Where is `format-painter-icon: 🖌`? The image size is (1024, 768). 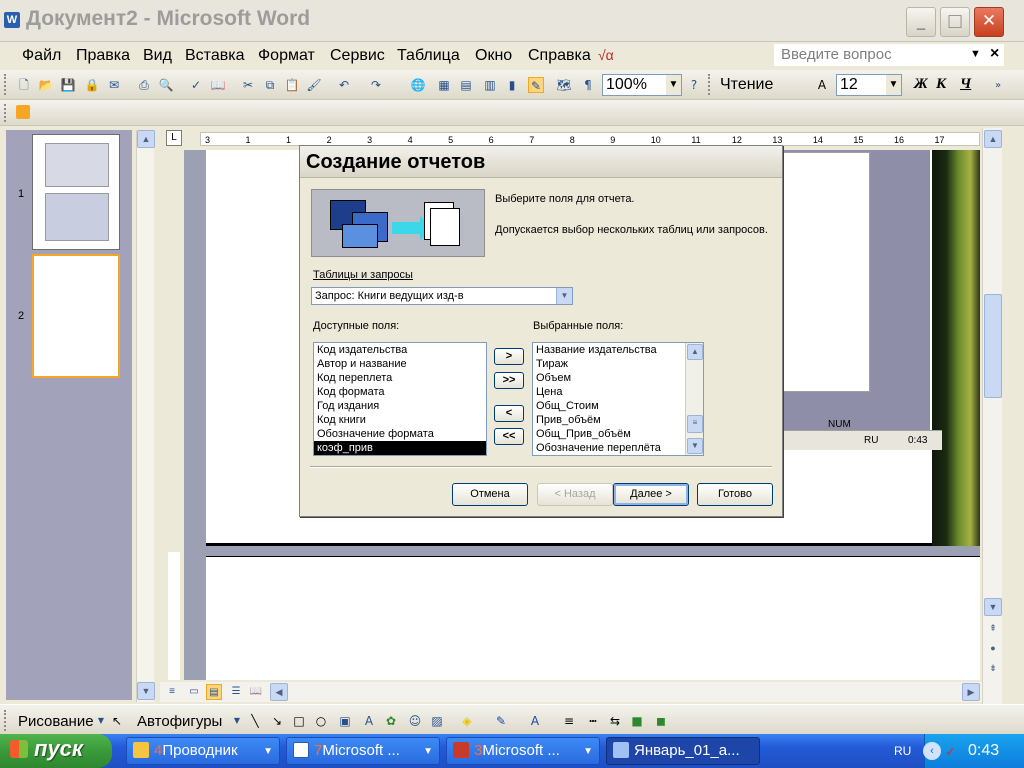 format-painter-icon: 🖌 is located at coordinates (314, 85).